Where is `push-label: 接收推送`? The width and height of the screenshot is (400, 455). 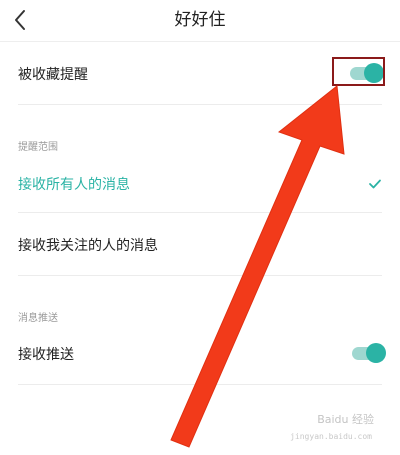
push-label: 接收推送 is located at coordinates (46, 355).